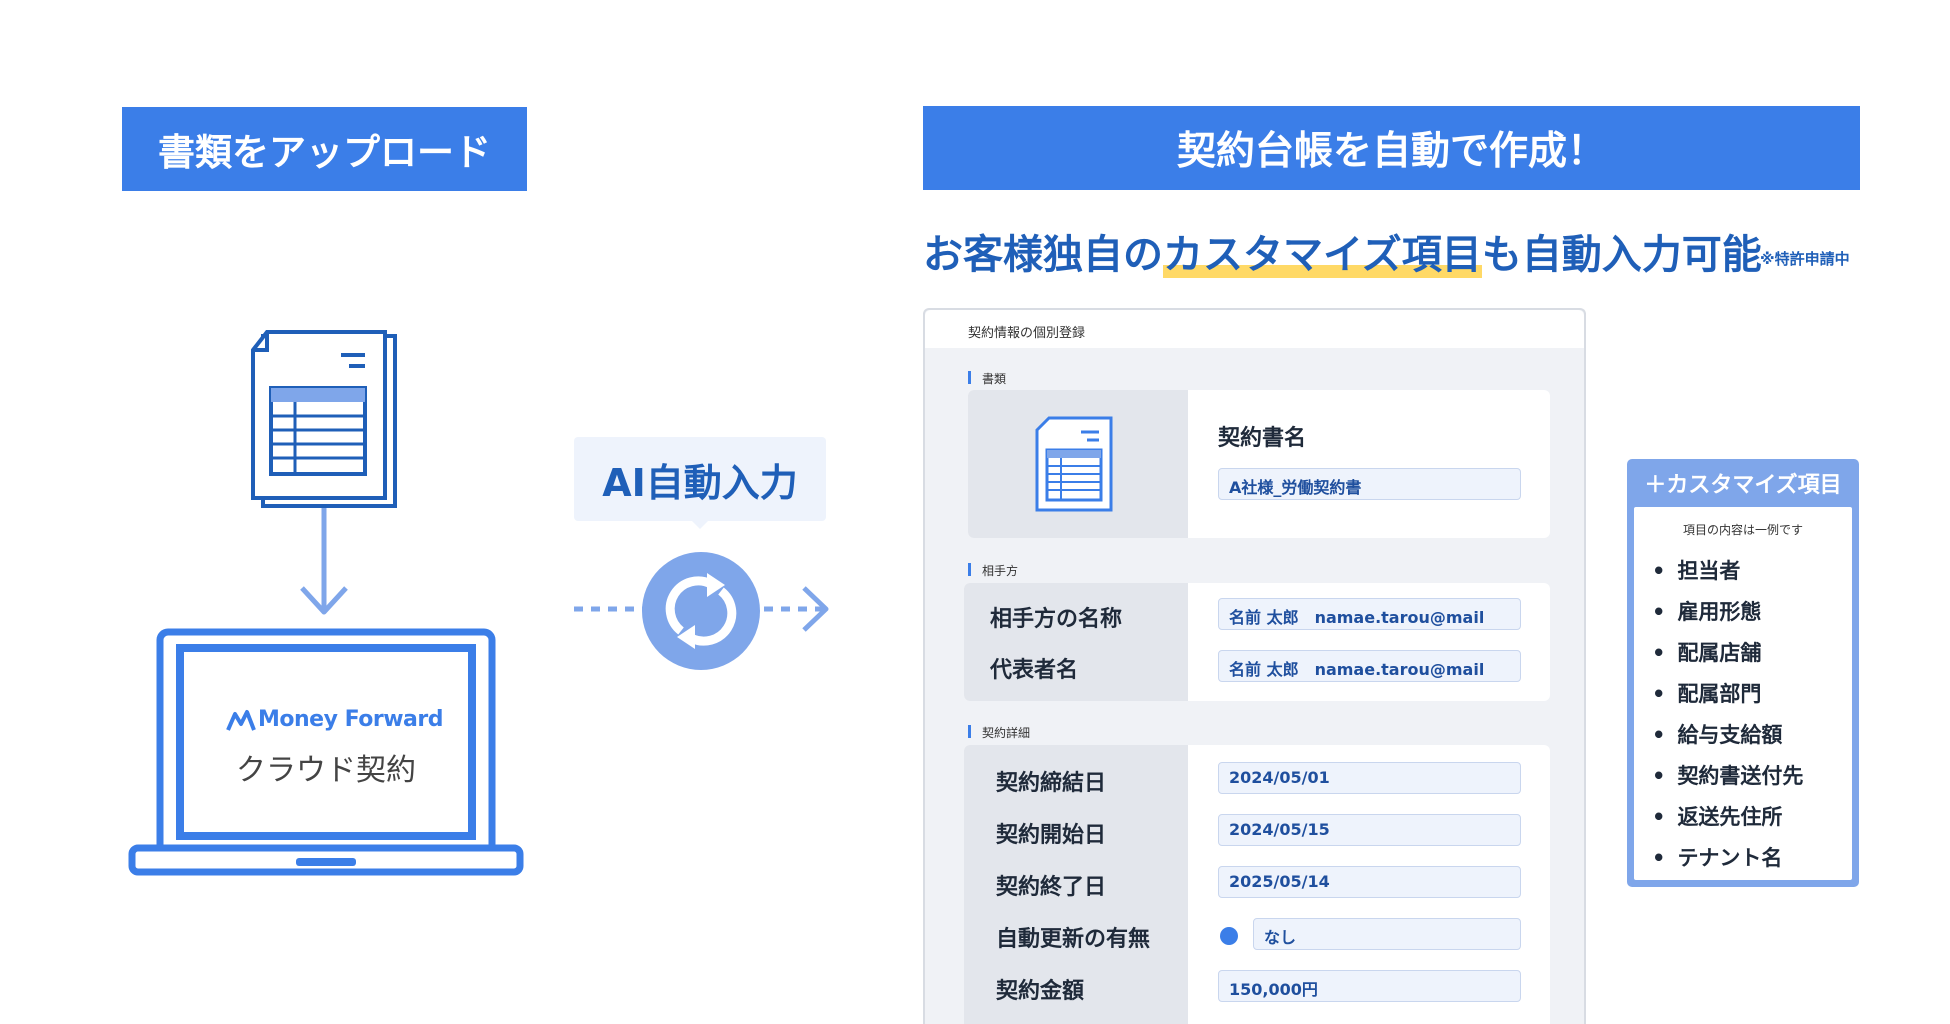 This screenshot has height=1024, width=1950. I want to click on sync-icon, so click(701, 611).